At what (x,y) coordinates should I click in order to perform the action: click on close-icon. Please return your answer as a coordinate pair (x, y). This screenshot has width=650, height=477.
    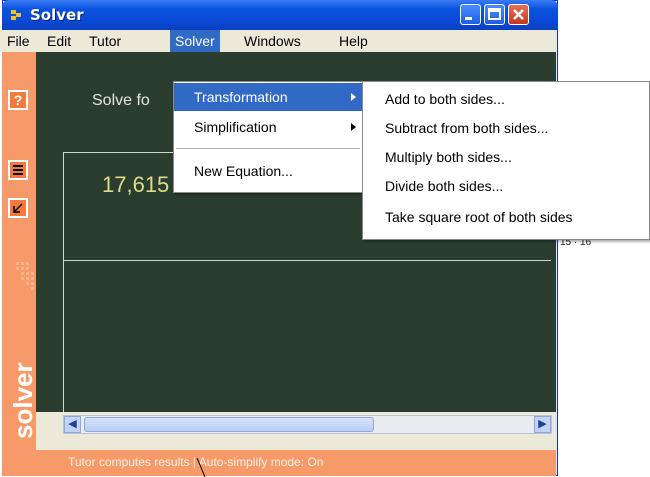
    Looking at the image, I should click on (518, 14).